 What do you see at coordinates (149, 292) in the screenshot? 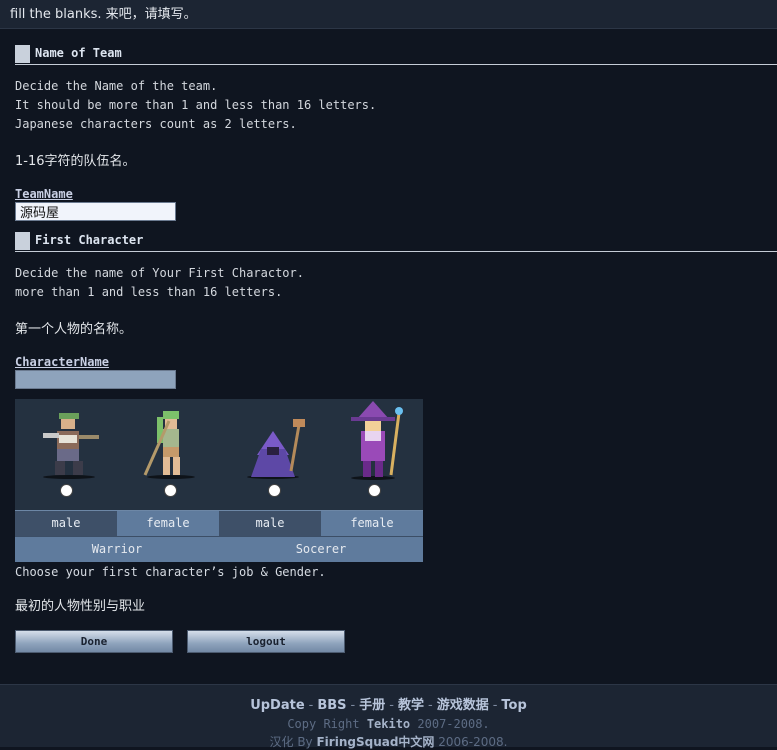
I see `char-desc-line: more than 1 and less than 16 letters.` at bounding box center [149, 292].